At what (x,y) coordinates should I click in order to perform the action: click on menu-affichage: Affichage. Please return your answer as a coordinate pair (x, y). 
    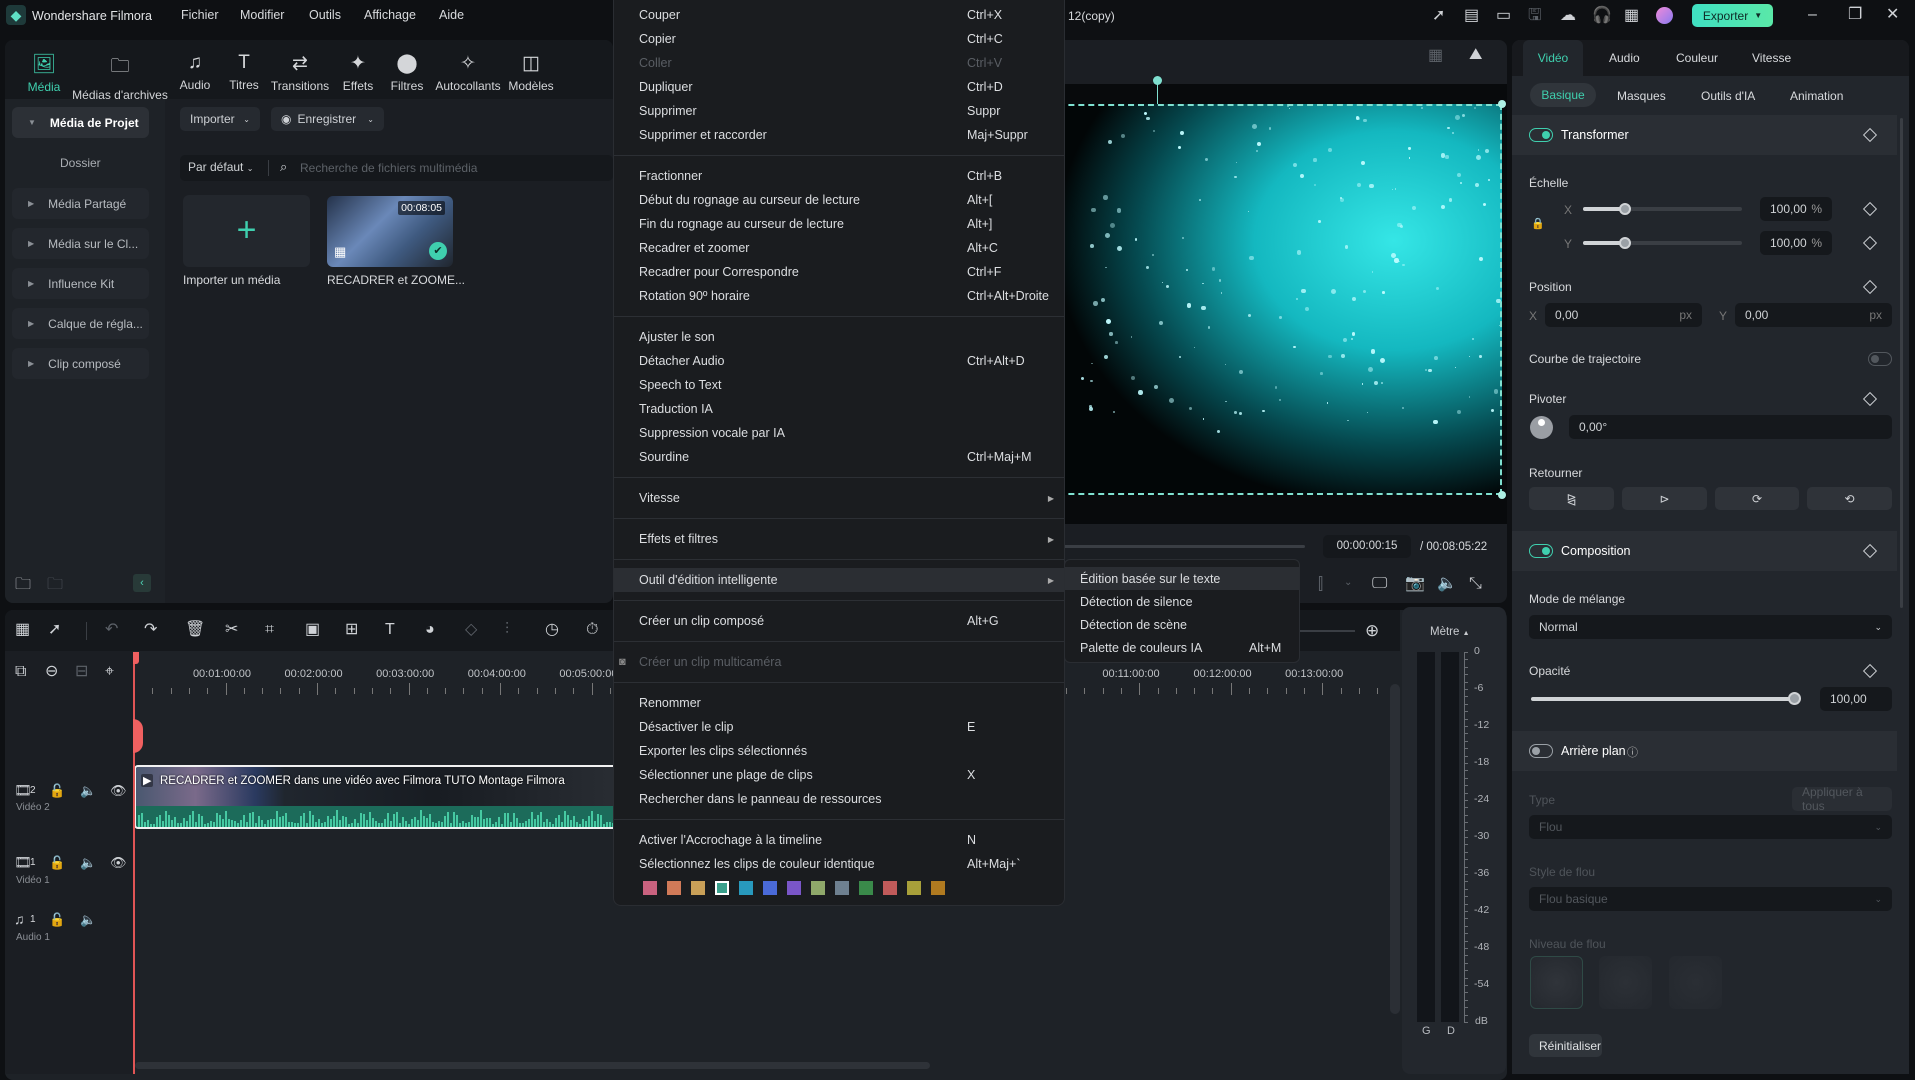
    Looking at the image, I should click on (390, 15).